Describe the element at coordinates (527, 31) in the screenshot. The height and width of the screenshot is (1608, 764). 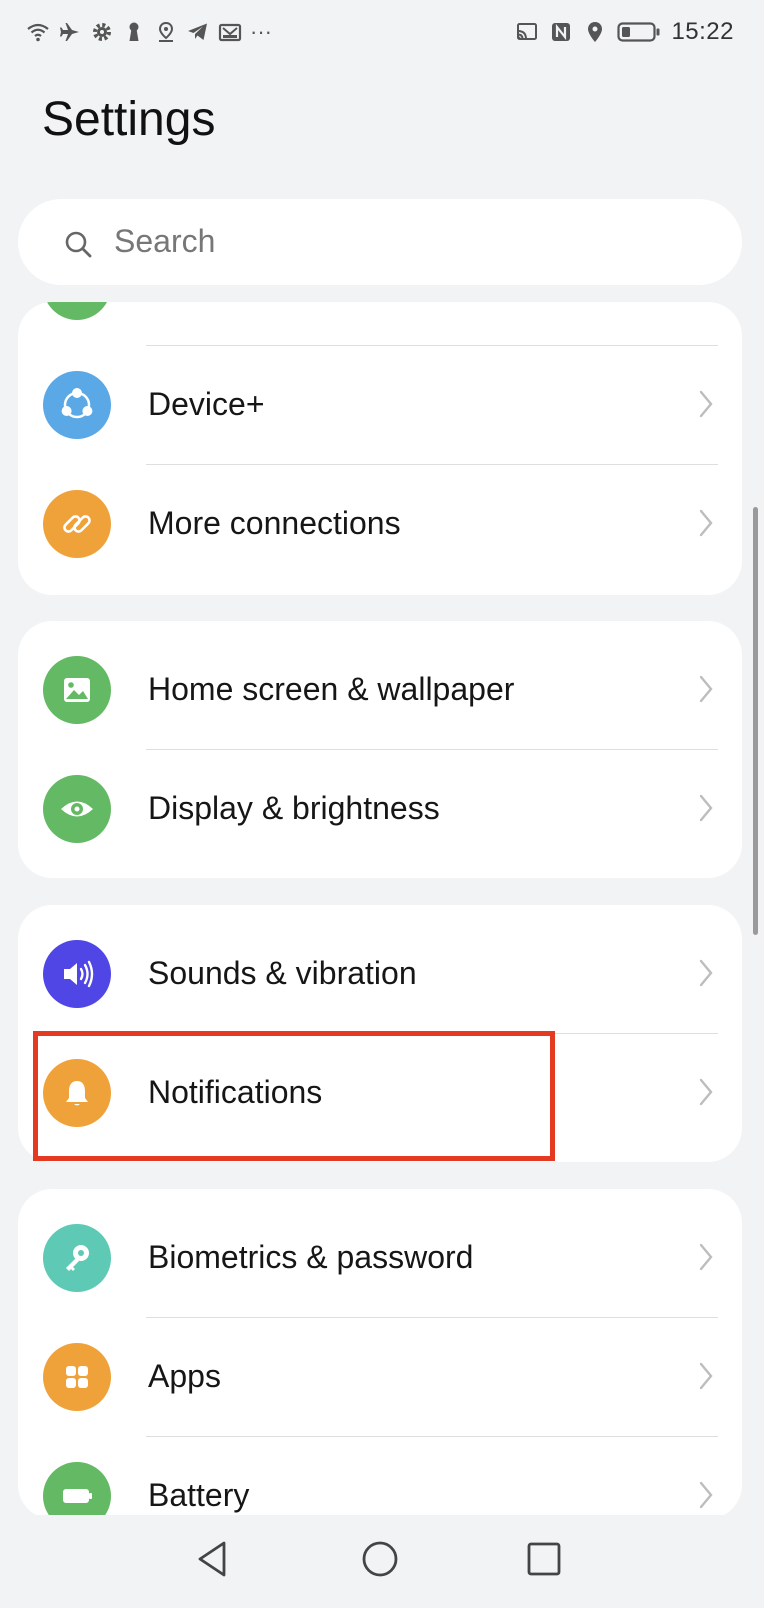
I see `cast-icon` at that location.